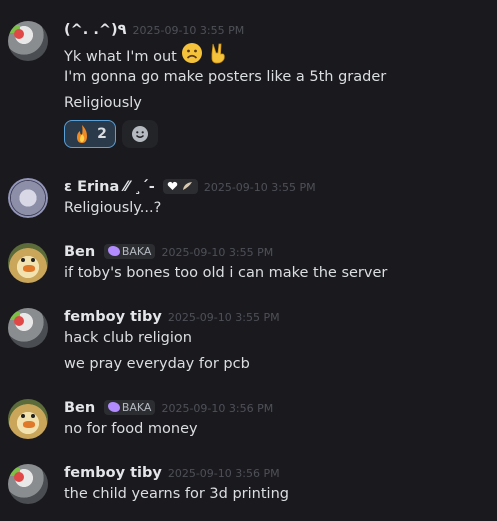  I want to click on author-name: ε Erina ⁄⁄ ¸´-, so click(109, 187).